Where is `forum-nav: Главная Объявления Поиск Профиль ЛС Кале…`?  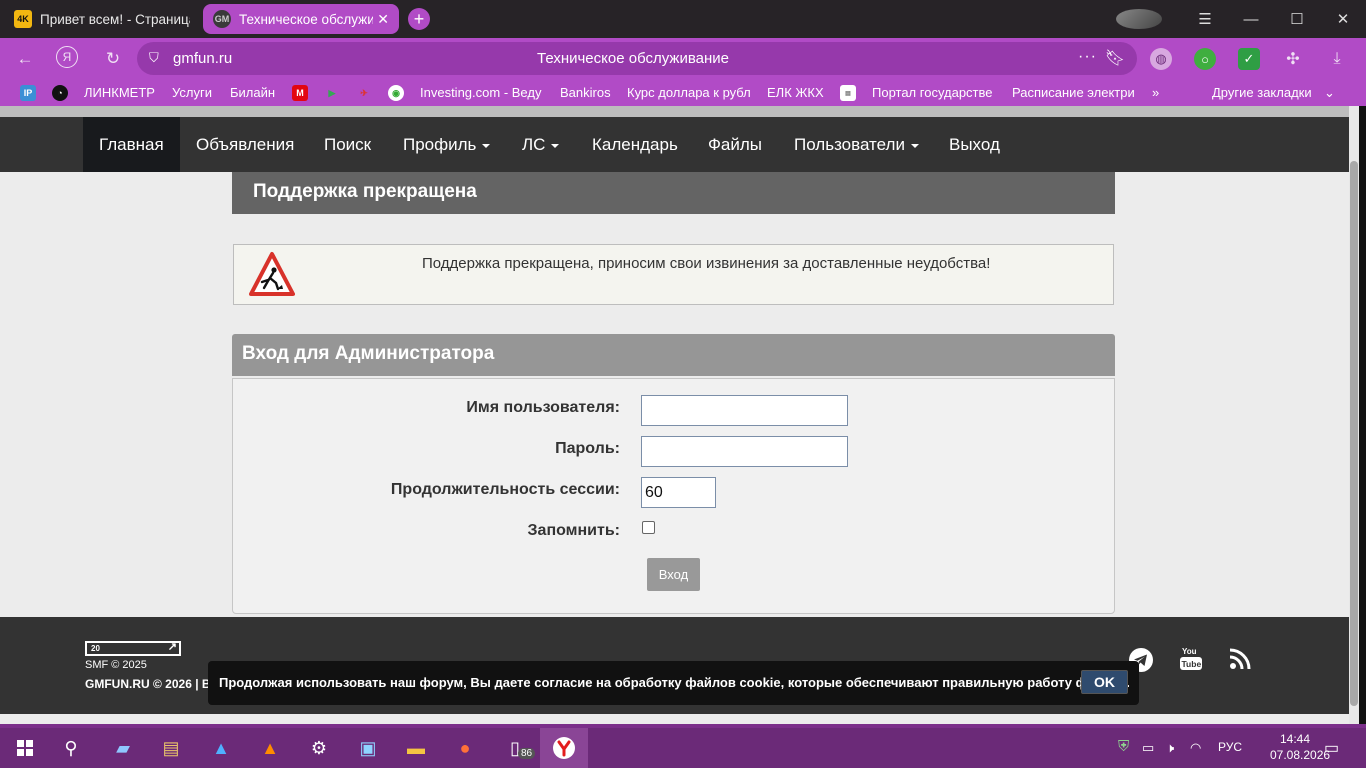 forum-nav: Главная Объявления Поиск Профиль ЛС Кале… is located at coordinates (674, 144).